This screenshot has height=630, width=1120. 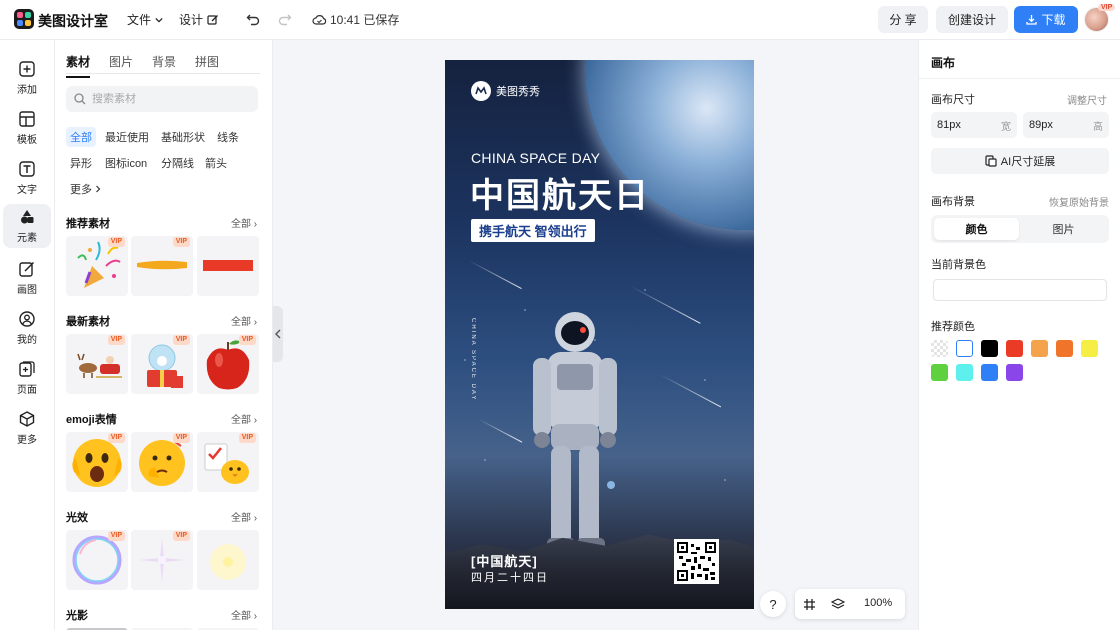 I want to click on chip-irregular: 异形, so click(x=81, y=163).